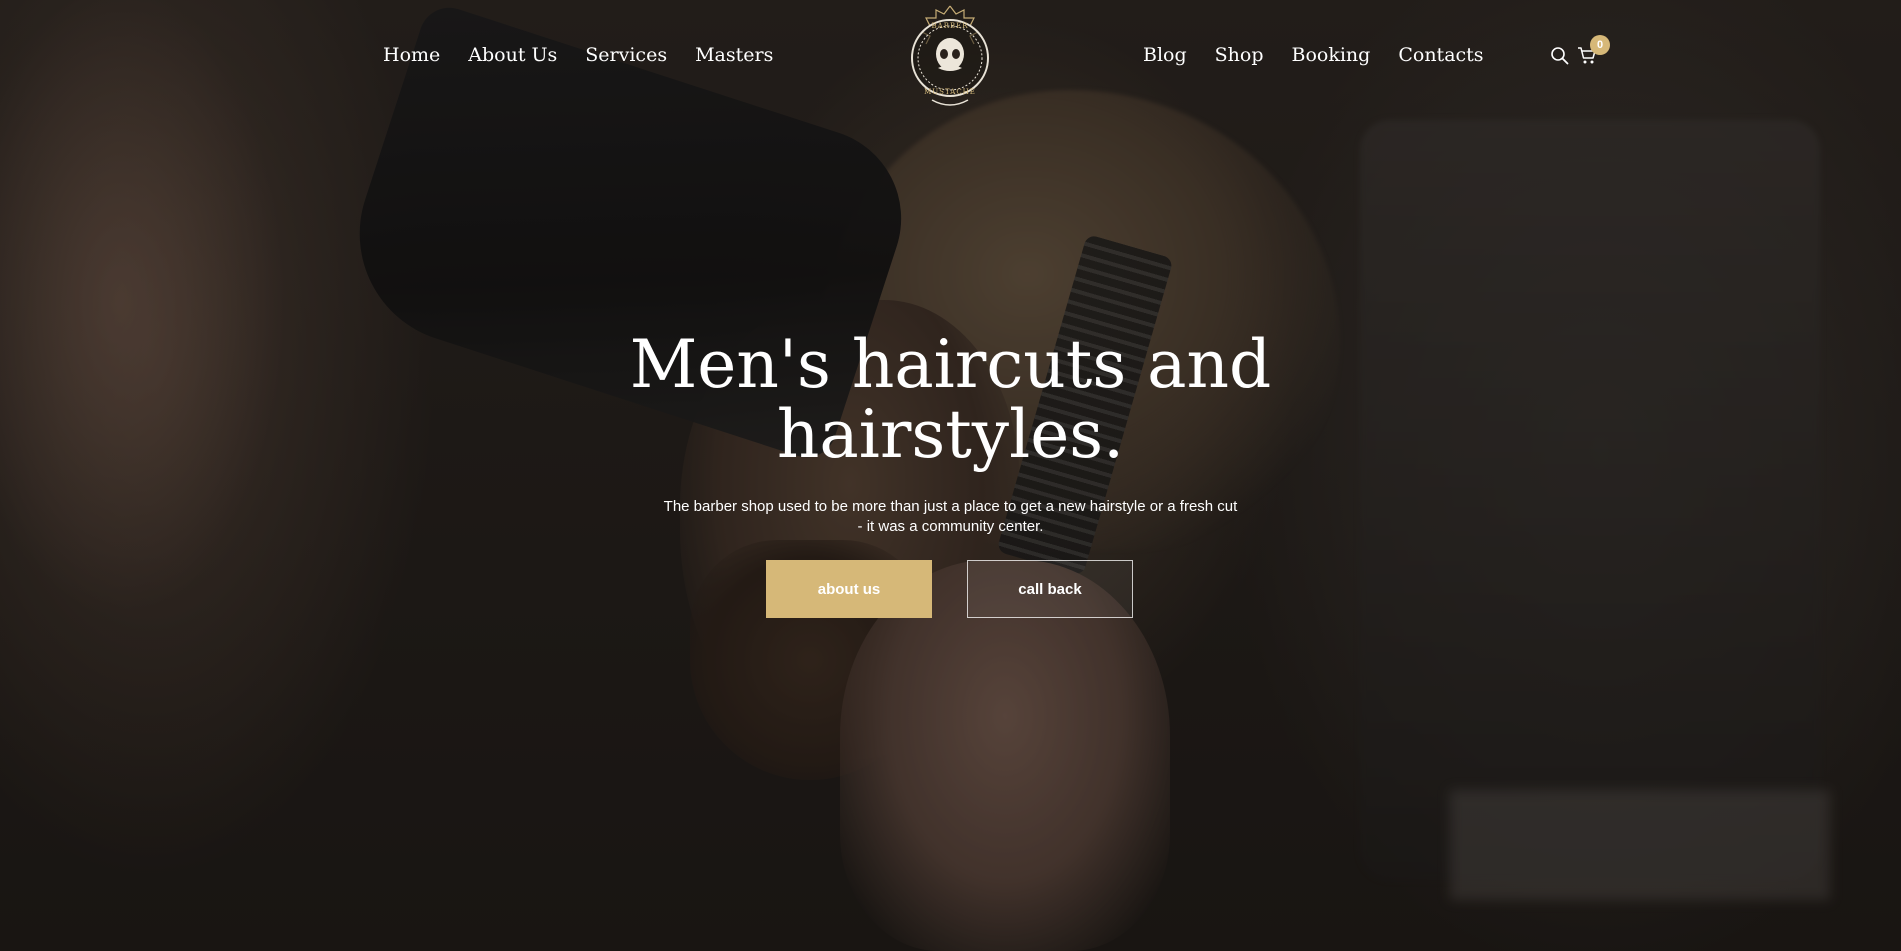 Image resolution: width=1901 pixels, height=951 pixels. Describe the element at coordinates (1440, 55) in the screenshot. I see `nav-contacts: Contacts` at that location.